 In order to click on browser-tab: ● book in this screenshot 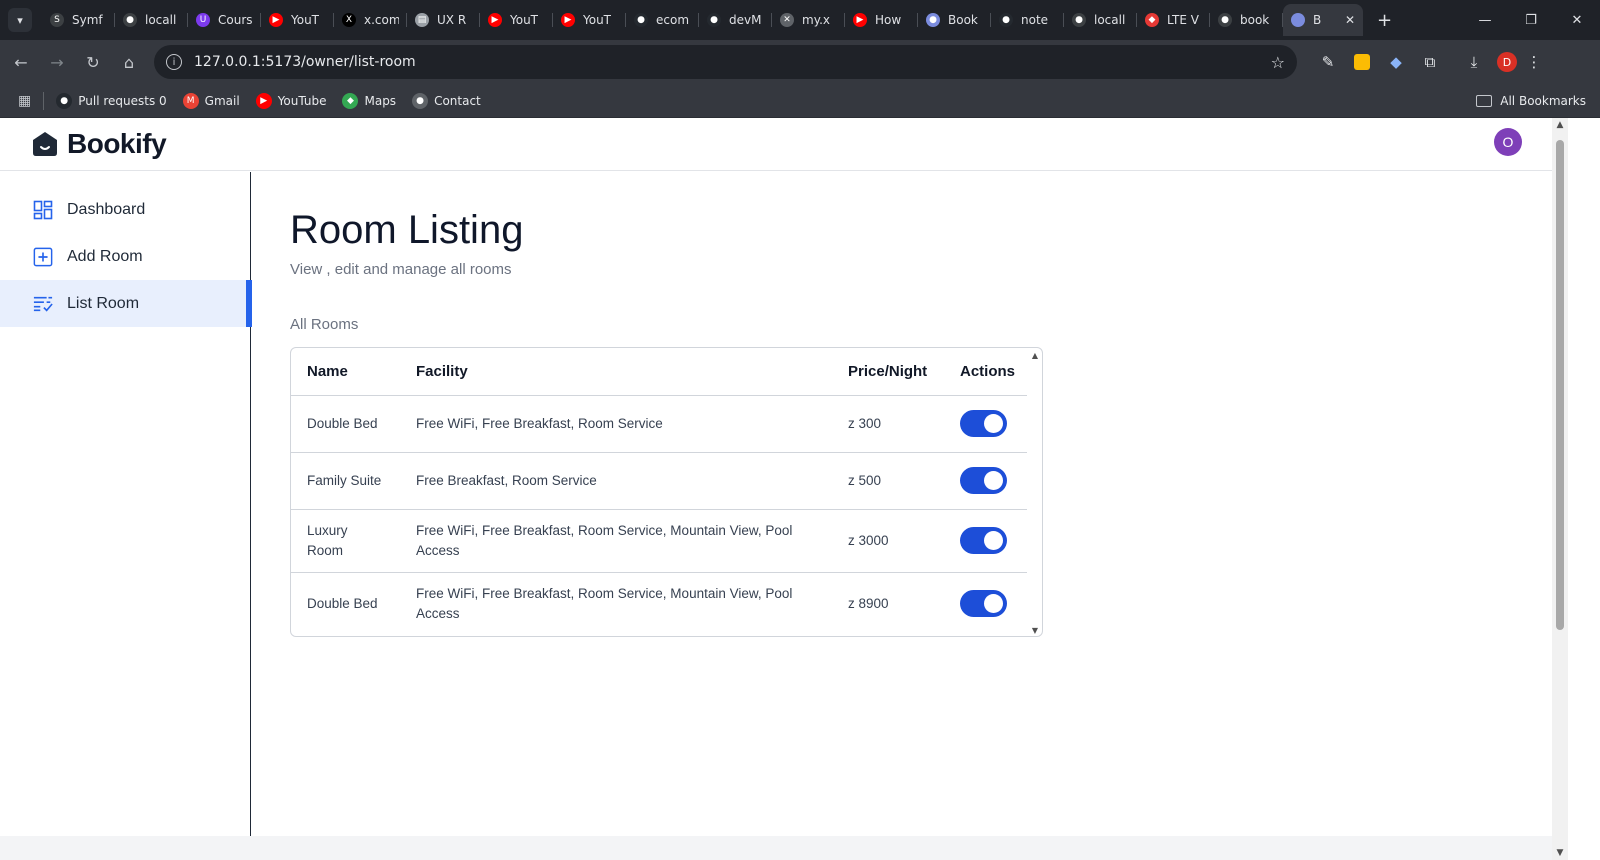, I will do `click(1246, 20)`.